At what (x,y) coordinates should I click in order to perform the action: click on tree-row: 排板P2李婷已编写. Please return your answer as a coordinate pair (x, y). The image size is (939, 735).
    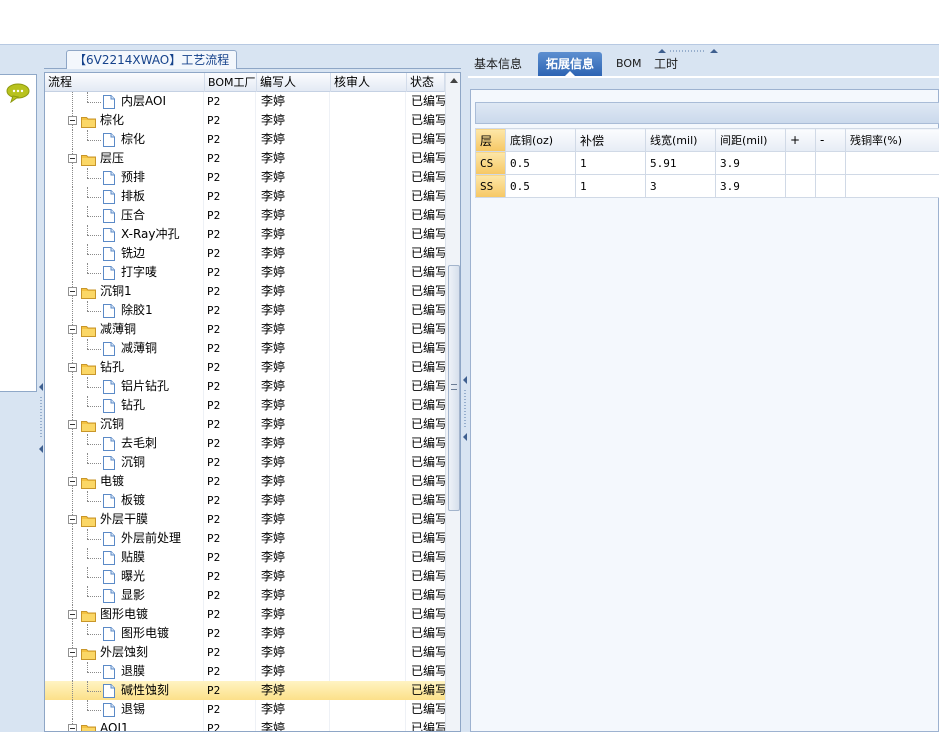
    Looking at the image, I should click on (245, 196).